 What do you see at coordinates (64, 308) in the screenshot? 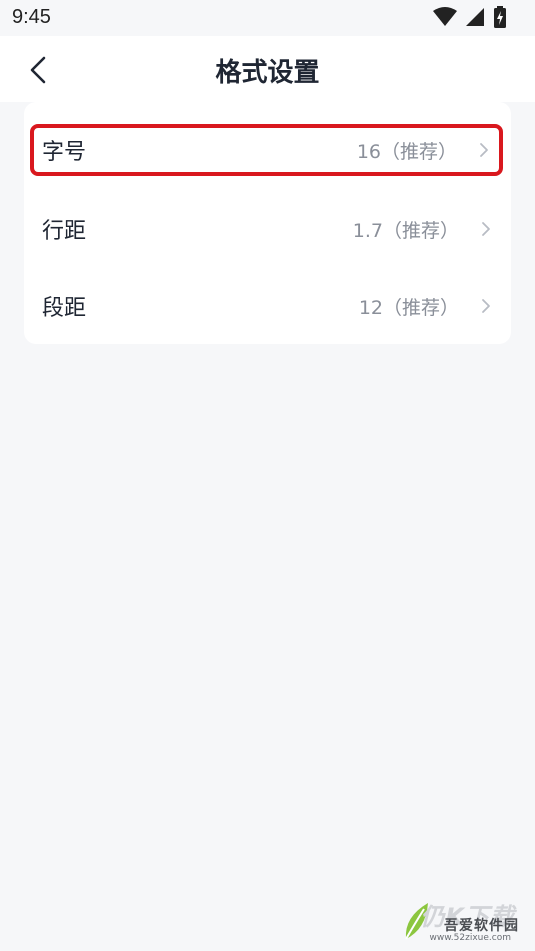
I see `setting-label: 段距` at bounding box center [64, 308].